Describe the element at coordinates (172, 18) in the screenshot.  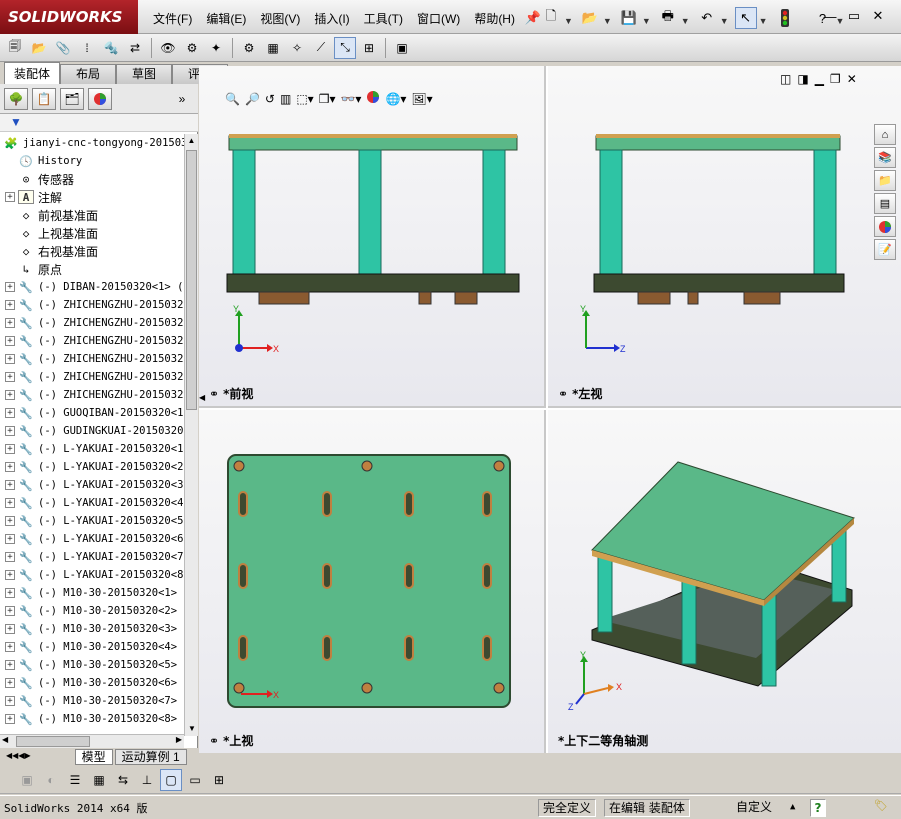
I see `menu-file: 文件(F)` at that location.